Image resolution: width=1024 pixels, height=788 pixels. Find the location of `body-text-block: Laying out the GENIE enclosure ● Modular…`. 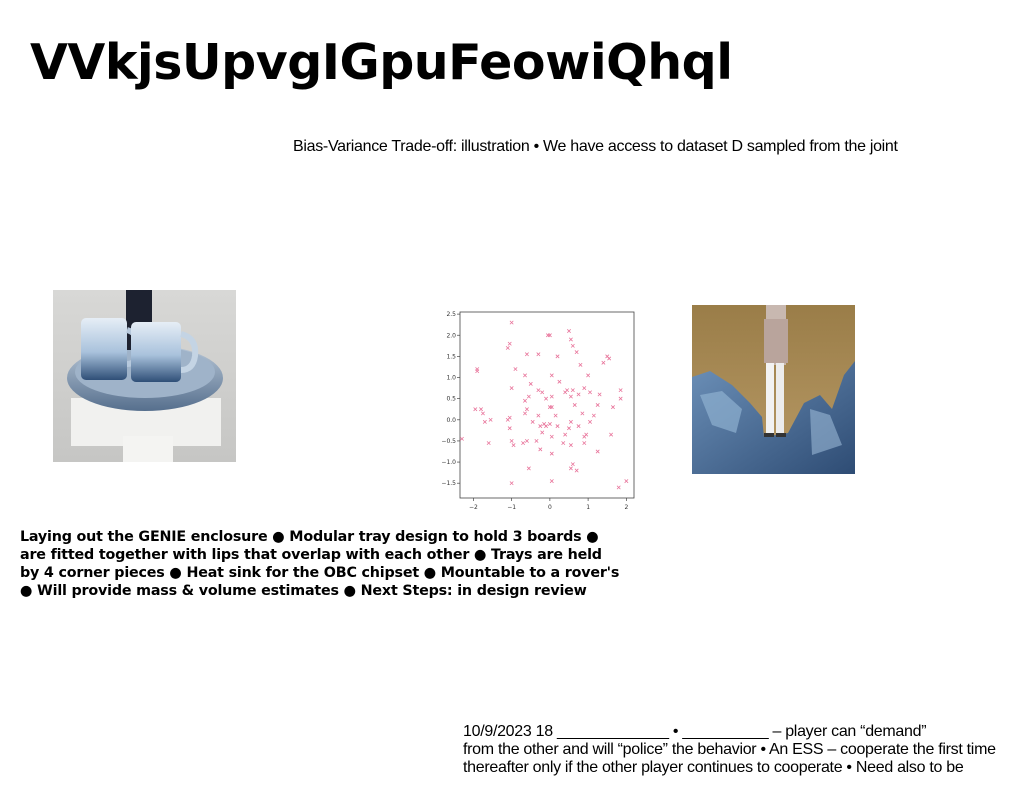

body-text-block: Laying out the GENIE enclosure ● Modular… is located at coordinates (340, 564).